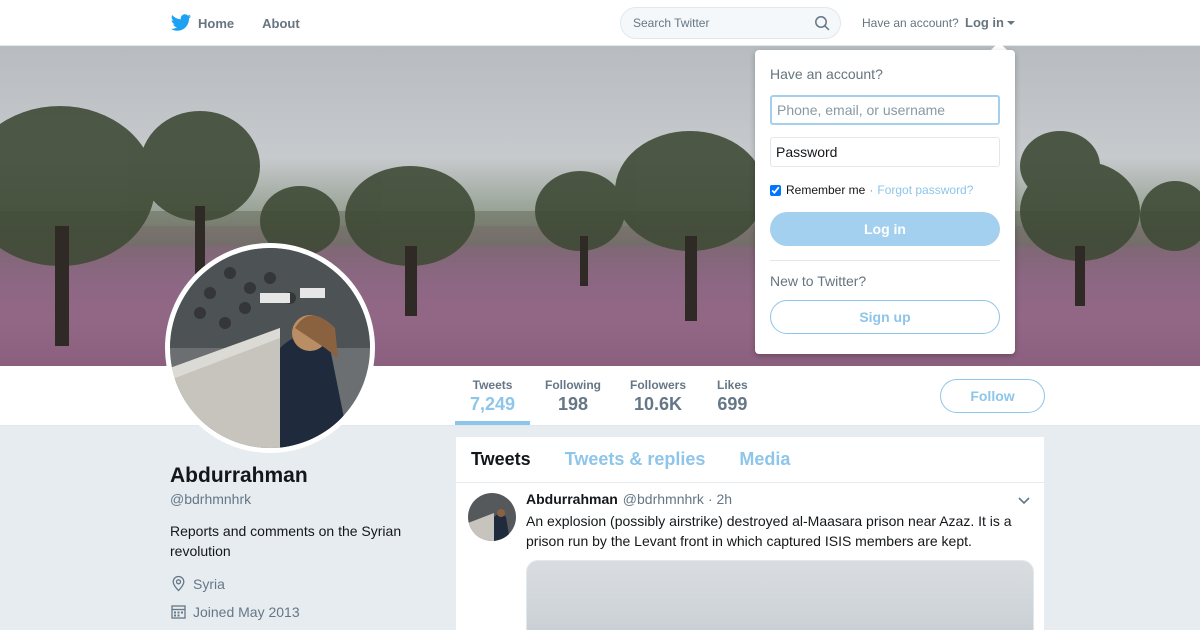 The width and height of the screenshot is (1200, 630). What do you see at coordinates (211, 499) in the screenshot?
I see `profile-handle: @bdrhmnhrk` at bounding box center [211, 499].